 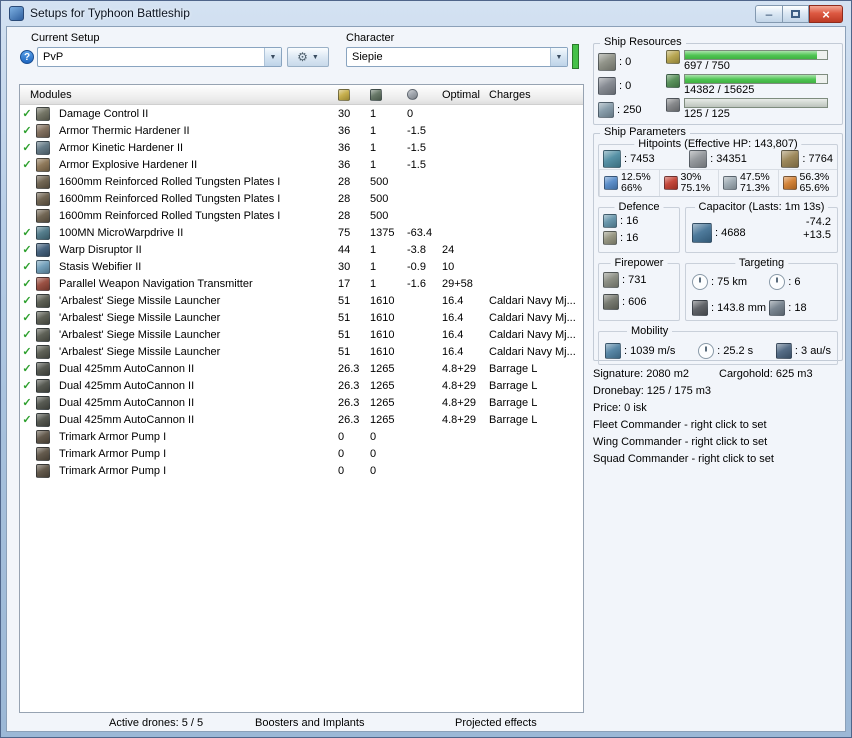 What do you see at coordinates (465, 95) in the screenshot?
I see `optimal-column-header: Optimal` at bounding box center [465, 95].